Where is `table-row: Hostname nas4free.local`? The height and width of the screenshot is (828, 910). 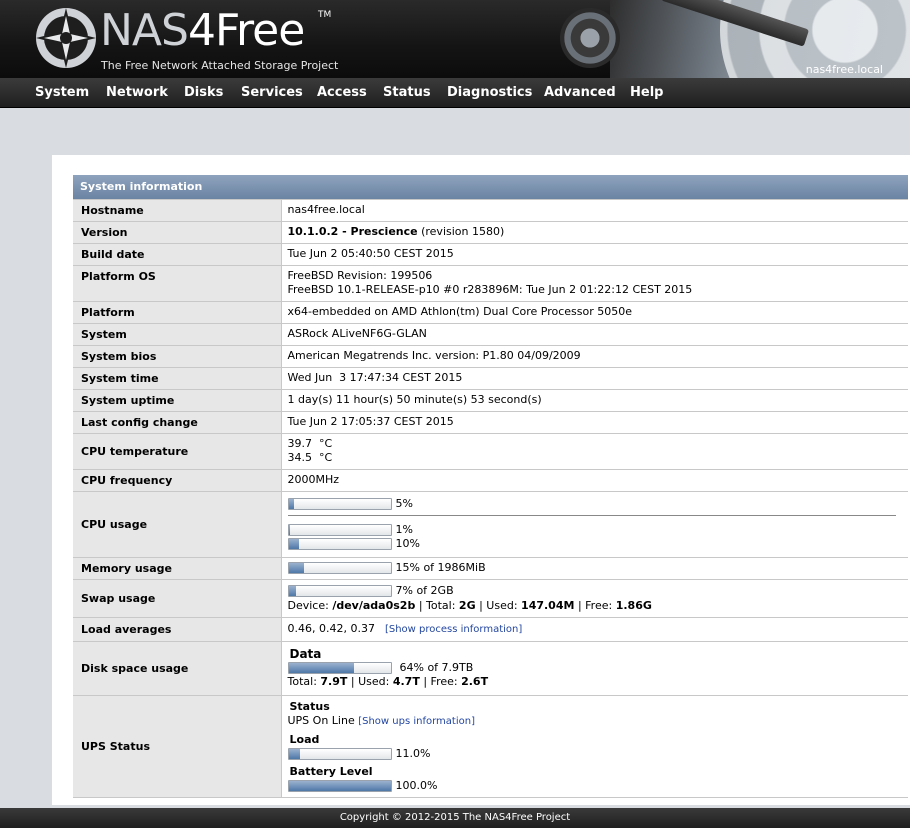
table-row: Hostname nas4free.local is located at coordinates (490, 210).